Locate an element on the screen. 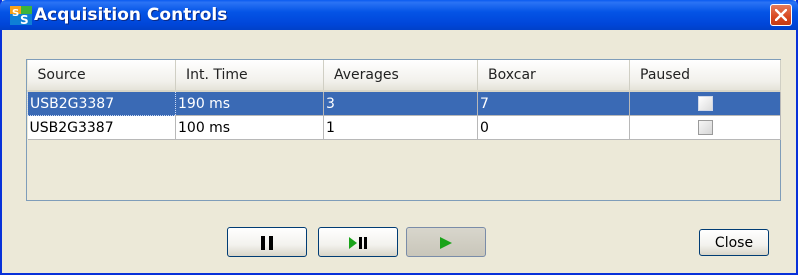 The height and width of the screenshot is (275, 798). table-row: USB2G3387 190 ms 3 7 is located at coordinates (404, 103).